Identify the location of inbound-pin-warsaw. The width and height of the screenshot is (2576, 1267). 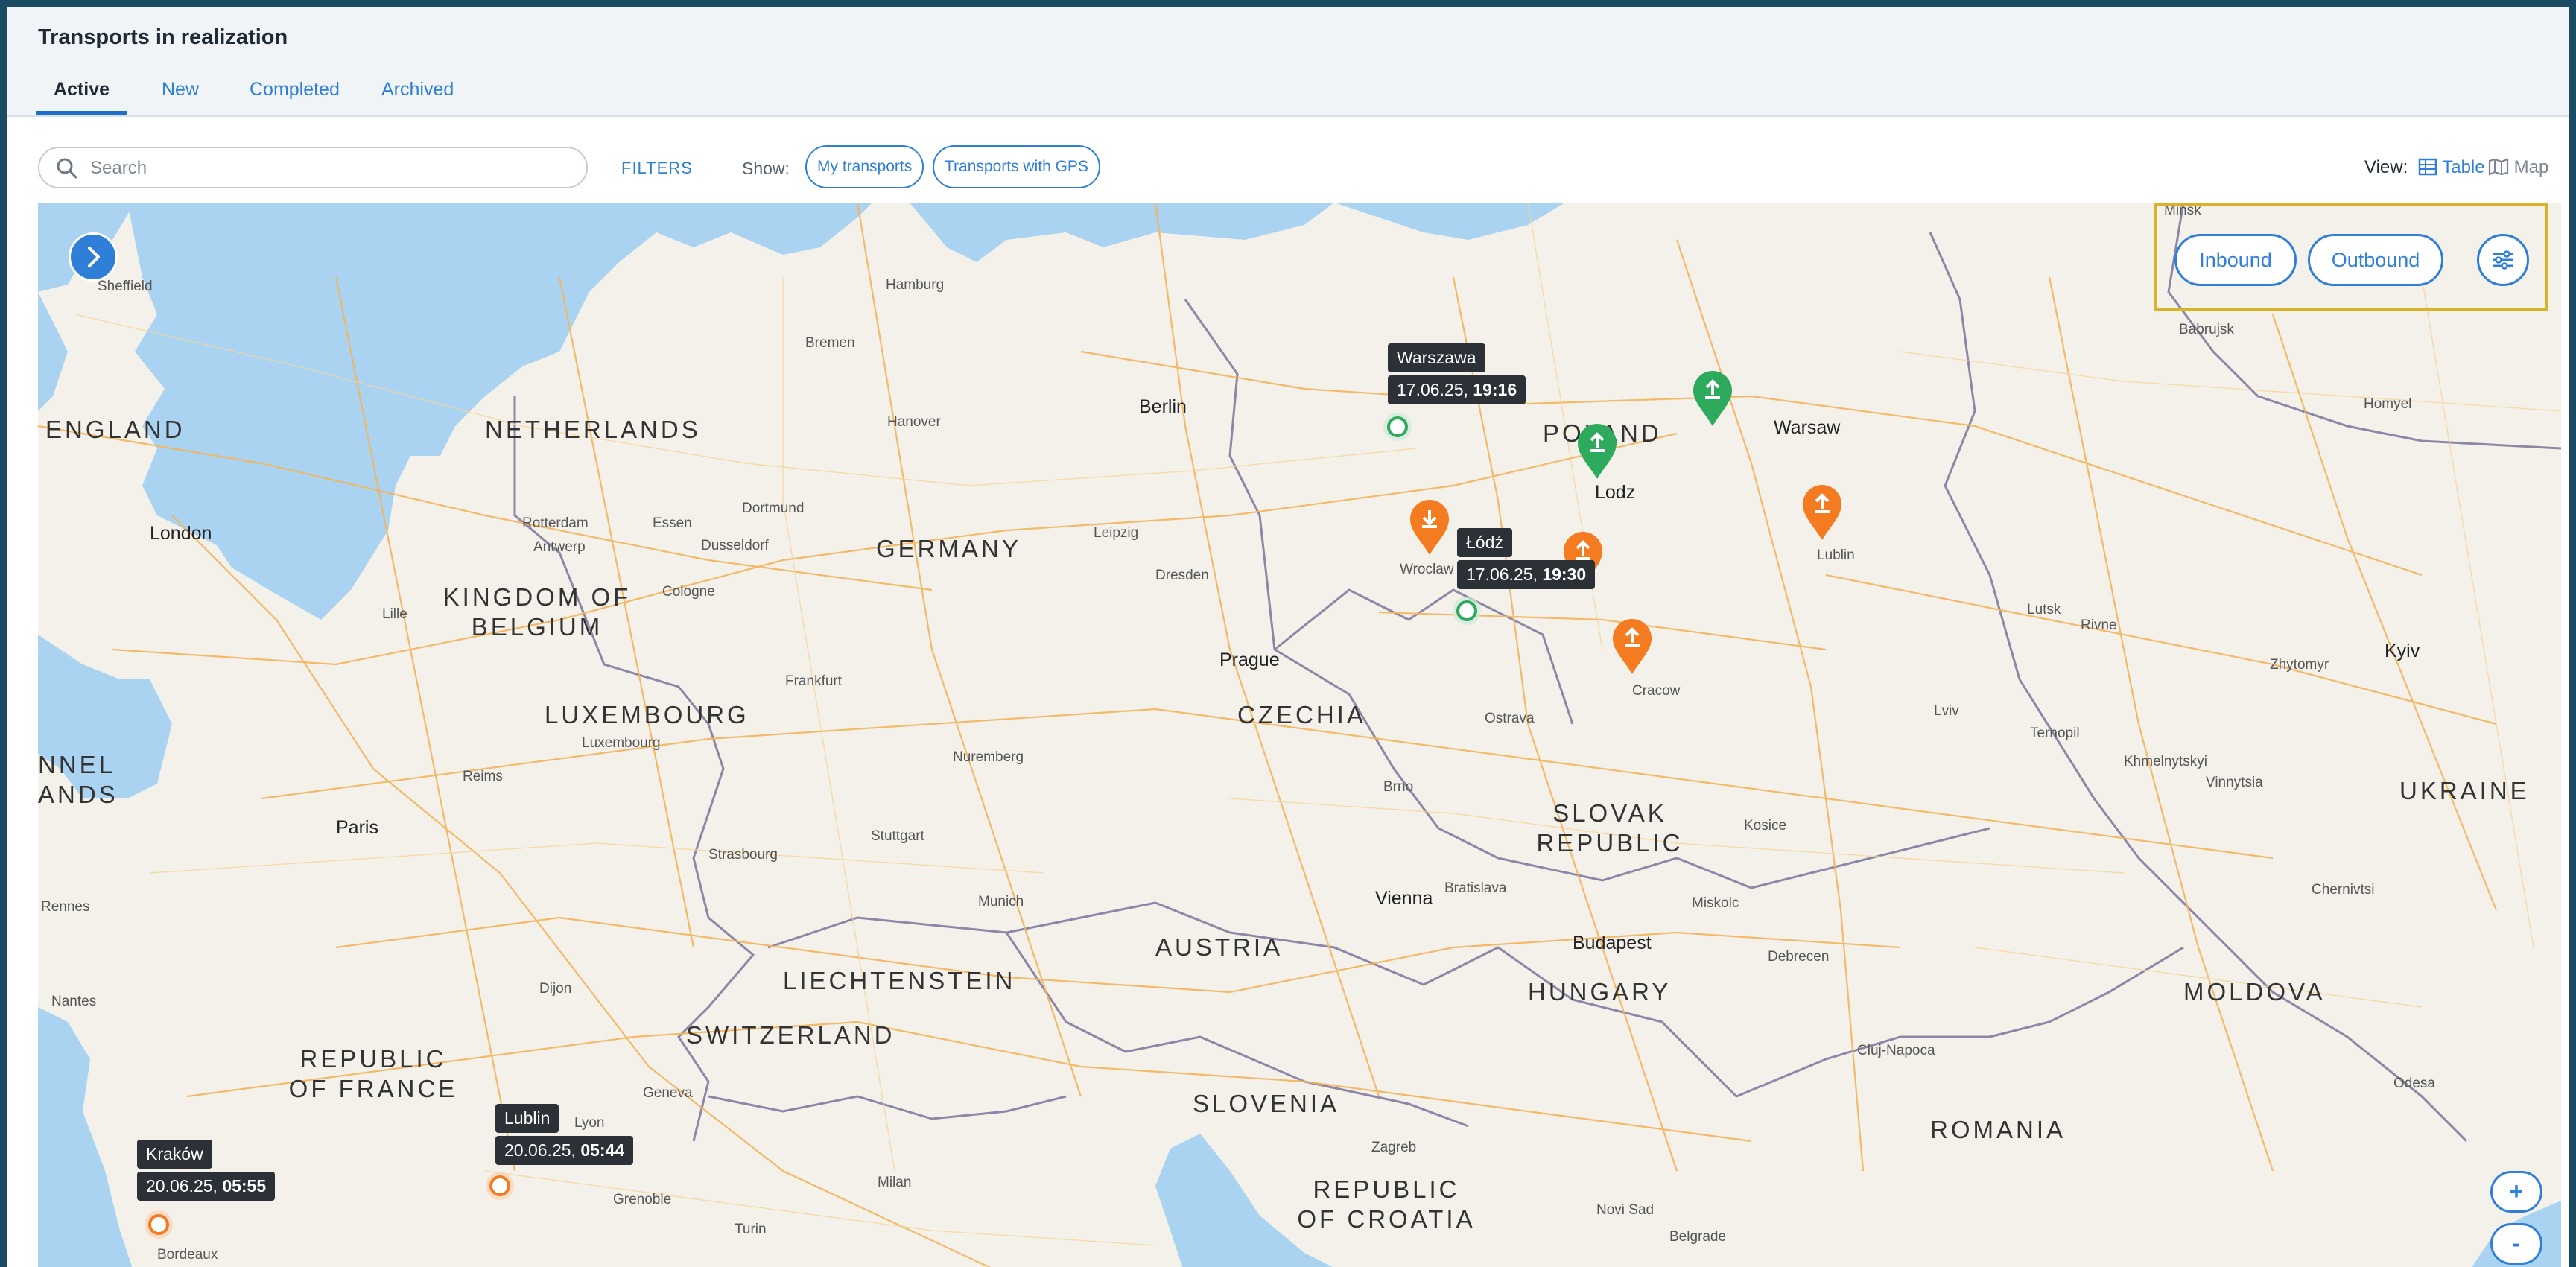
(1713, 398).